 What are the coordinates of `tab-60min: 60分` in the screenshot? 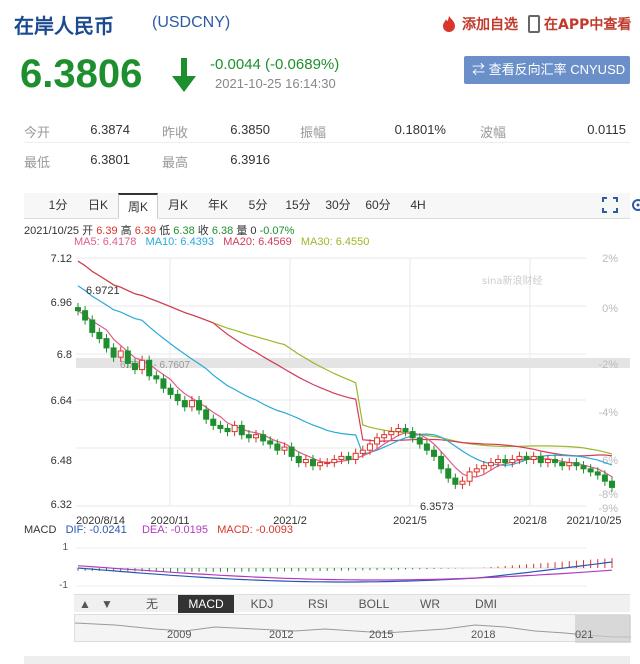 It's located at (378, 206).